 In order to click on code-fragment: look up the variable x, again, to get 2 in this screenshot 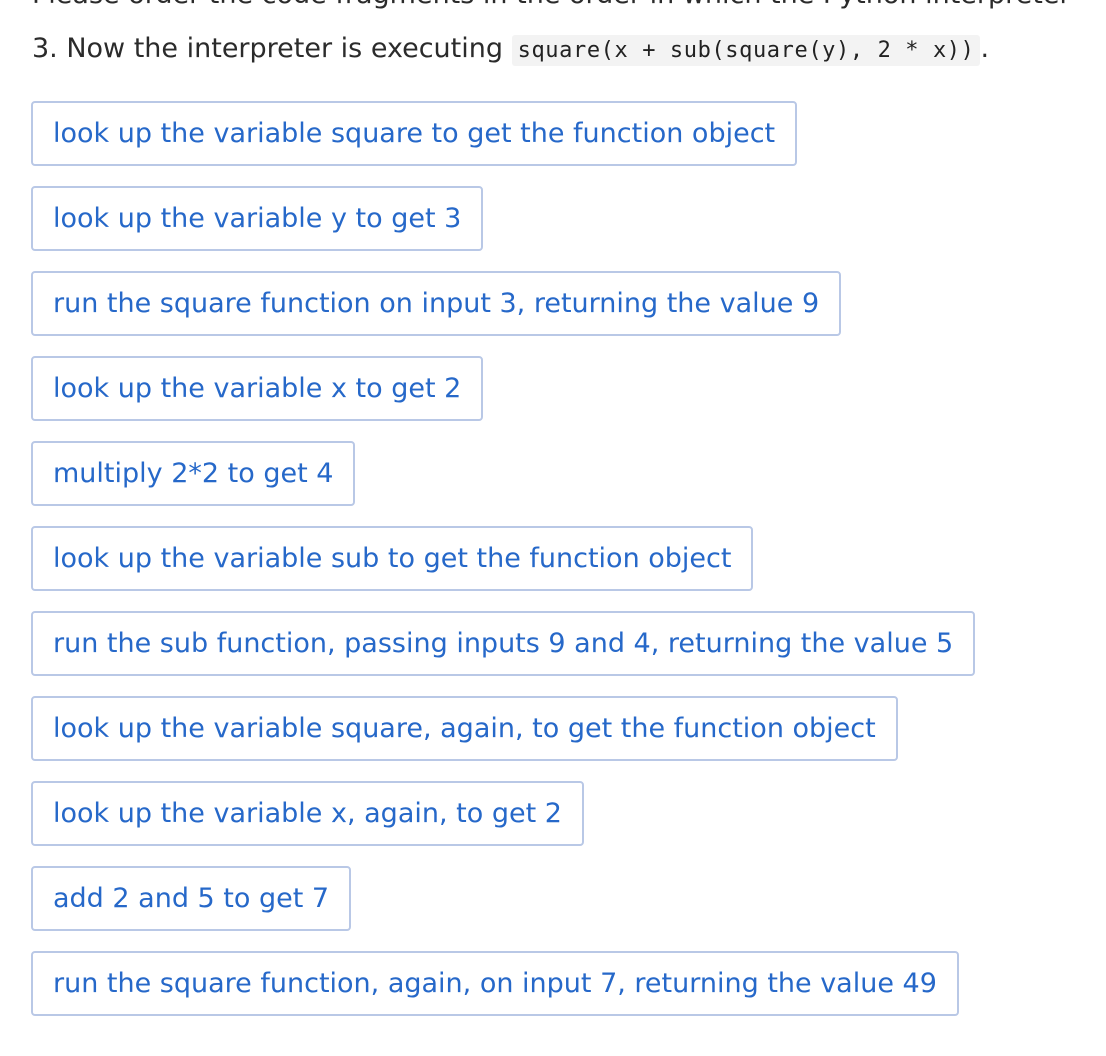, I will do `click(307, 813)`.